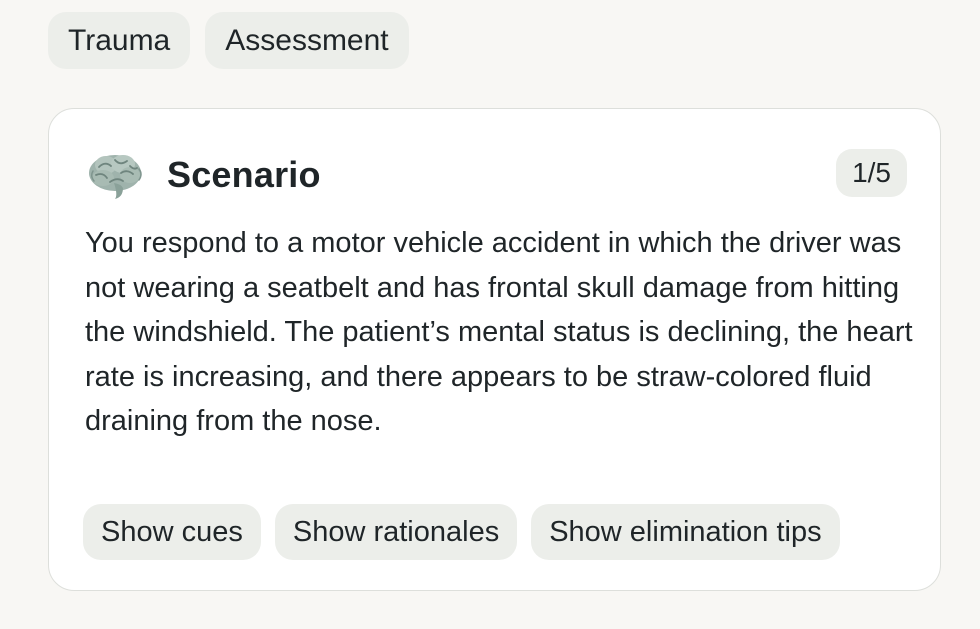 The image size is (980, 629). What do you see at coordinates (685, 532) in the screenshot?
I see `show-elimination-tips-button: Show elimination tips` at bounding box center [685, 532].